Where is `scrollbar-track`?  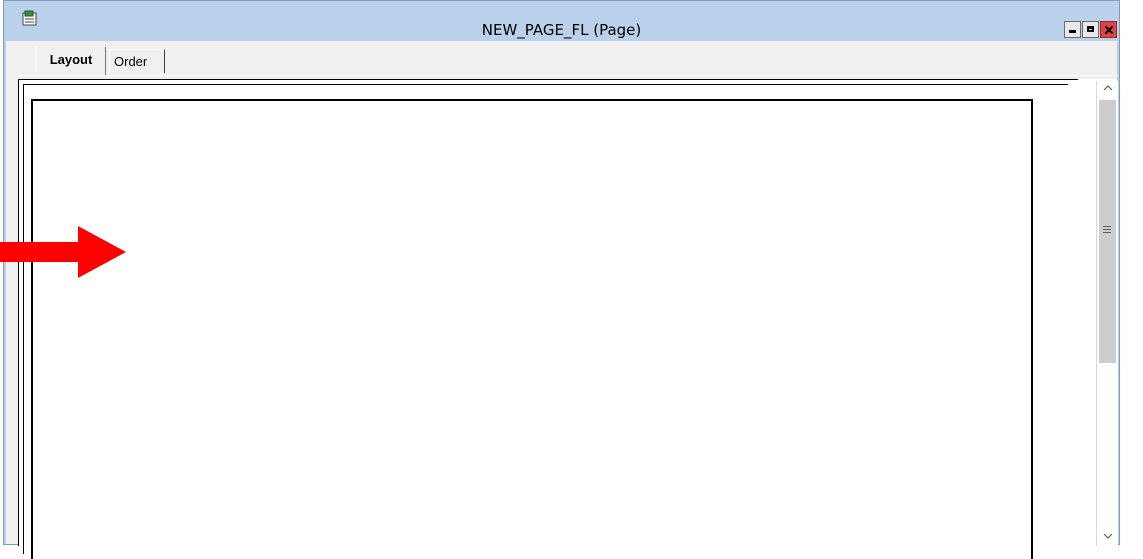 scrollbar-track is located at coordinates (1107, 313).